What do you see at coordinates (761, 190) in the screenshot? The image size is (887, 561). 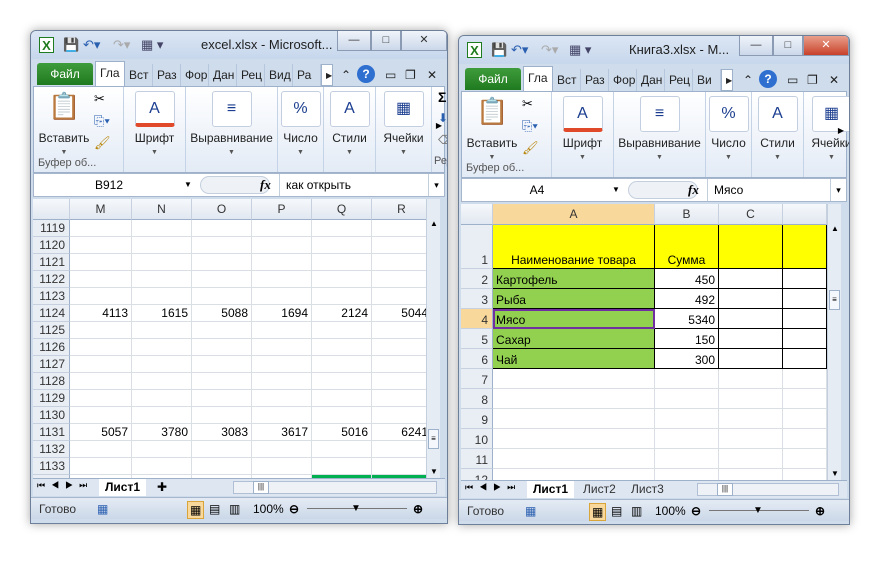 I see `formula-input: Мясо` at bounding box center [761, 190].